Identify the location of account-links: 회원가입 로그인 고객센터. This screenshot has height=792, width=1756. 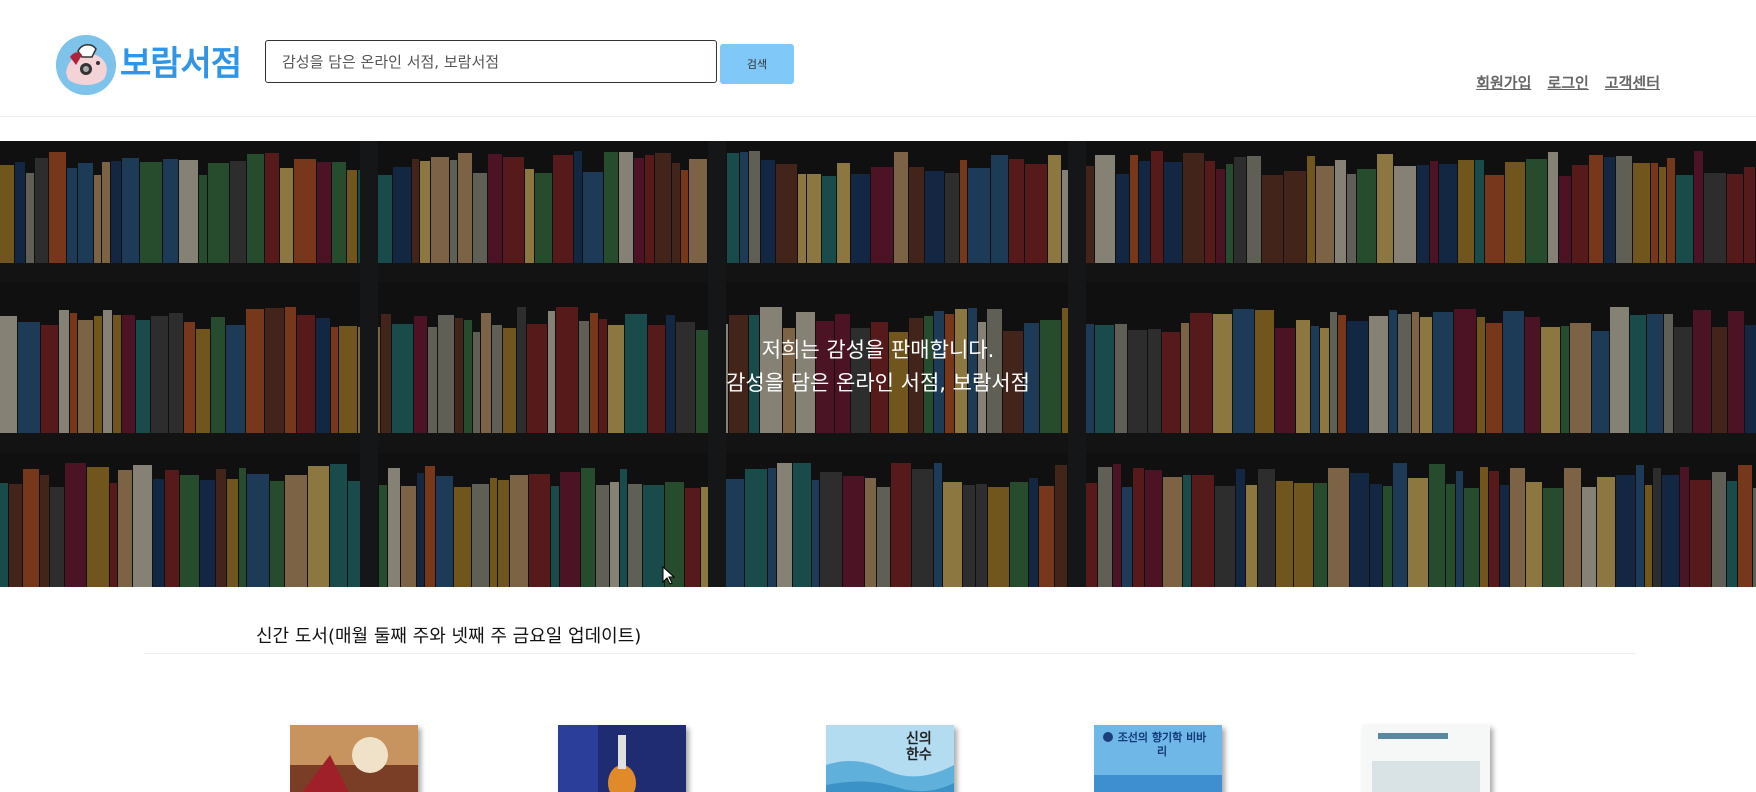
(1568, 82).